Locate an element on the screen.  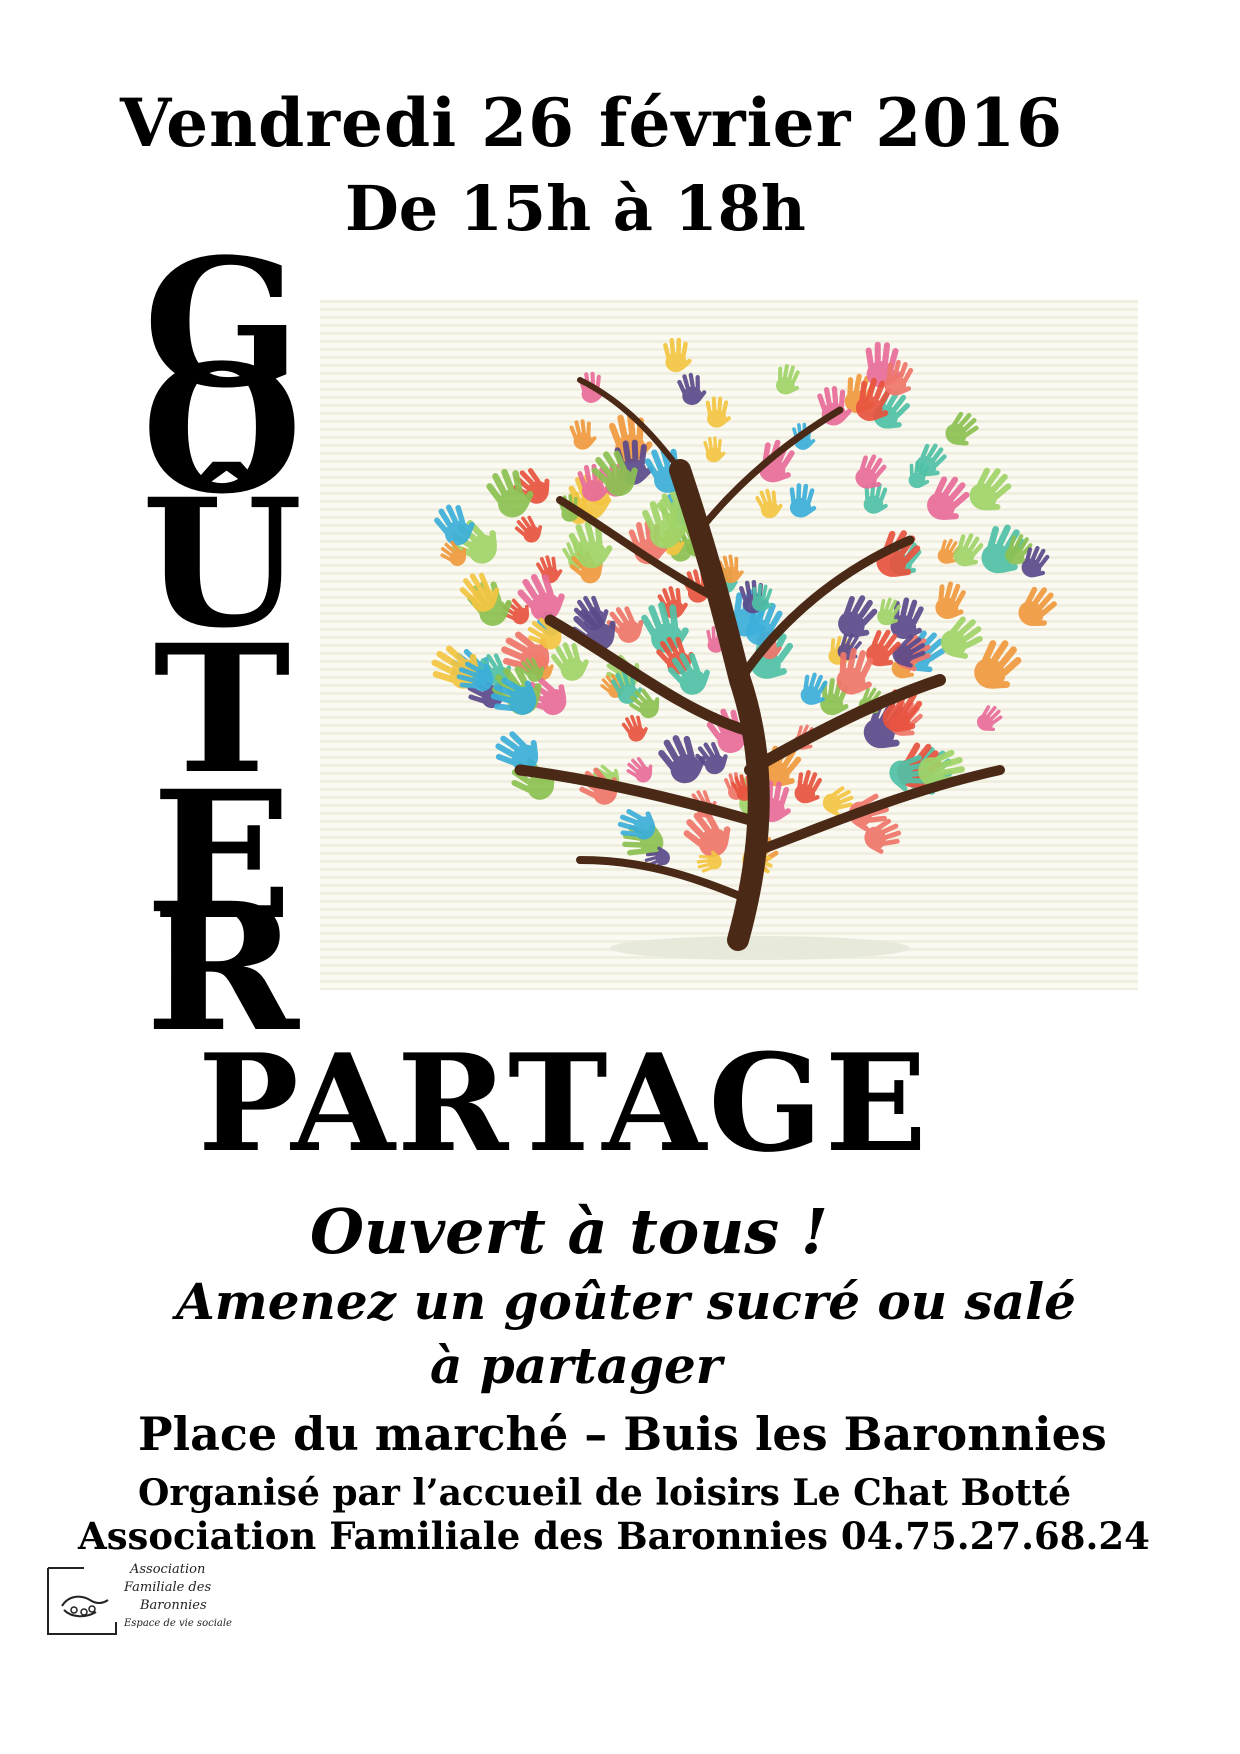
event-date: Vendredi 26 février 2016 is located at coordinates (592, 123).